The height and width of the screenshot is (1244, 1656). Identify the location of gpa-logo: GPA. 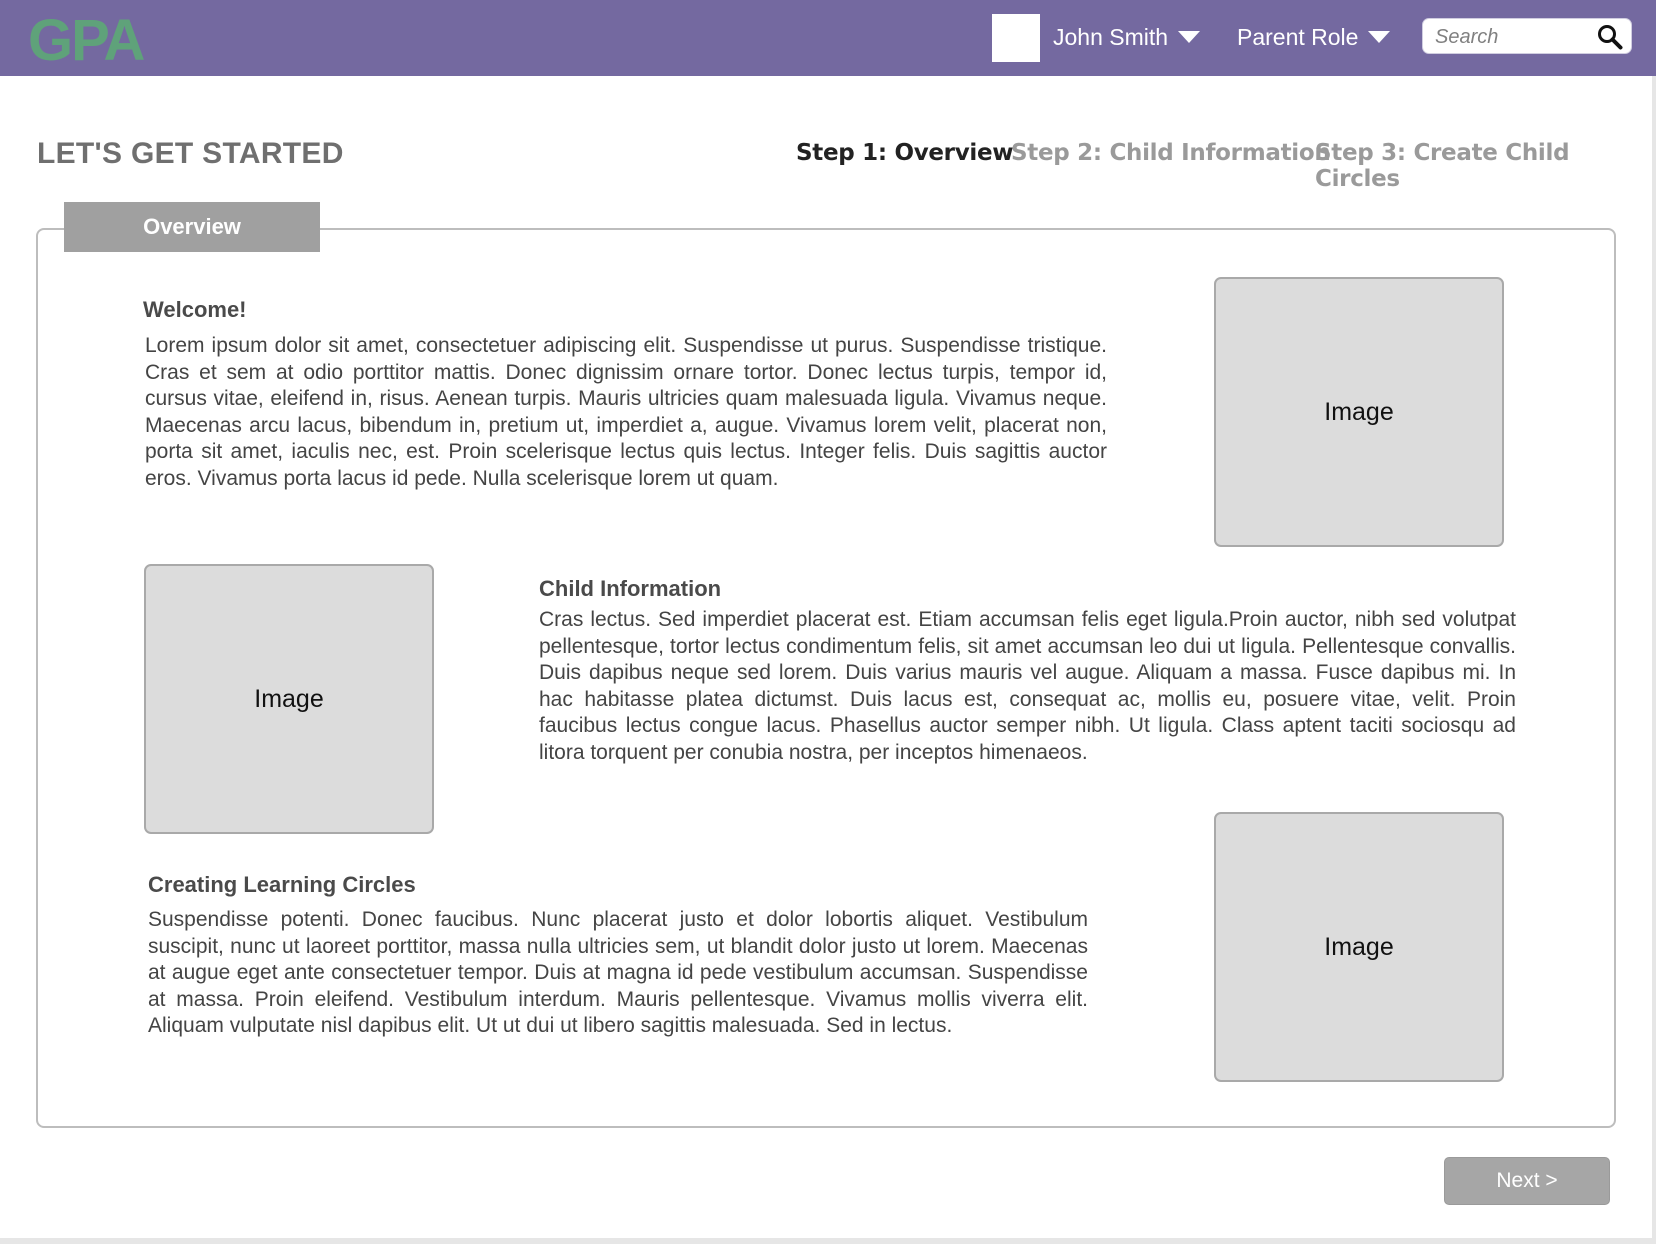
(112, 39).